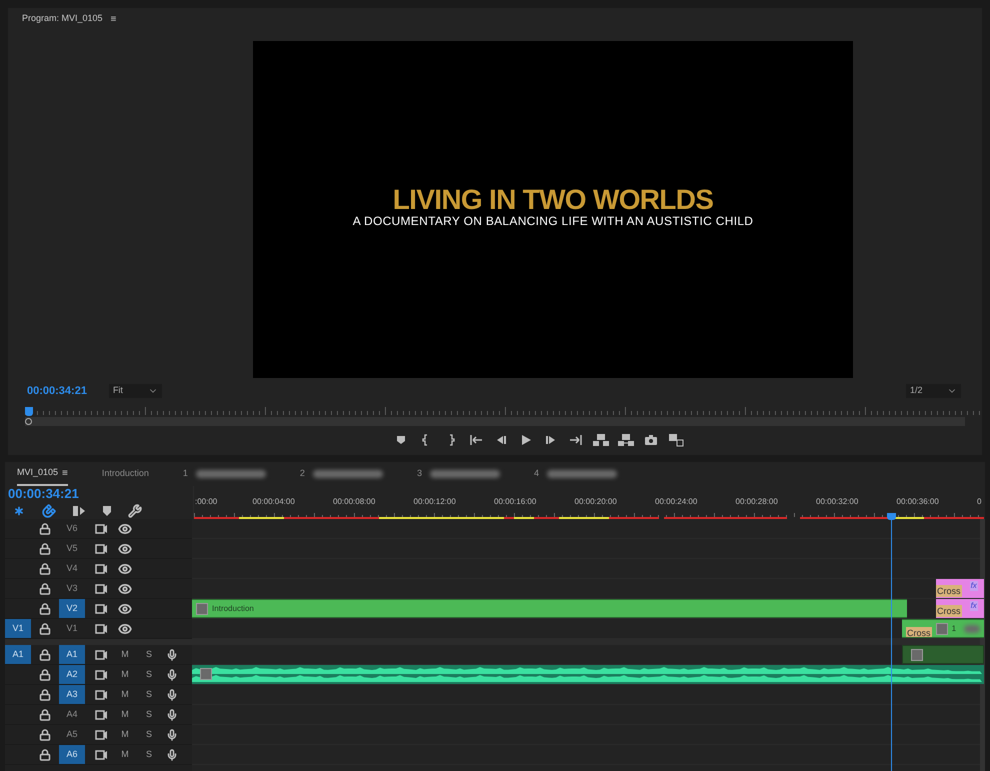 The height and width of the screenshot is (771, 990). I want to click on sequence-tab: 3, so click(458, 474).